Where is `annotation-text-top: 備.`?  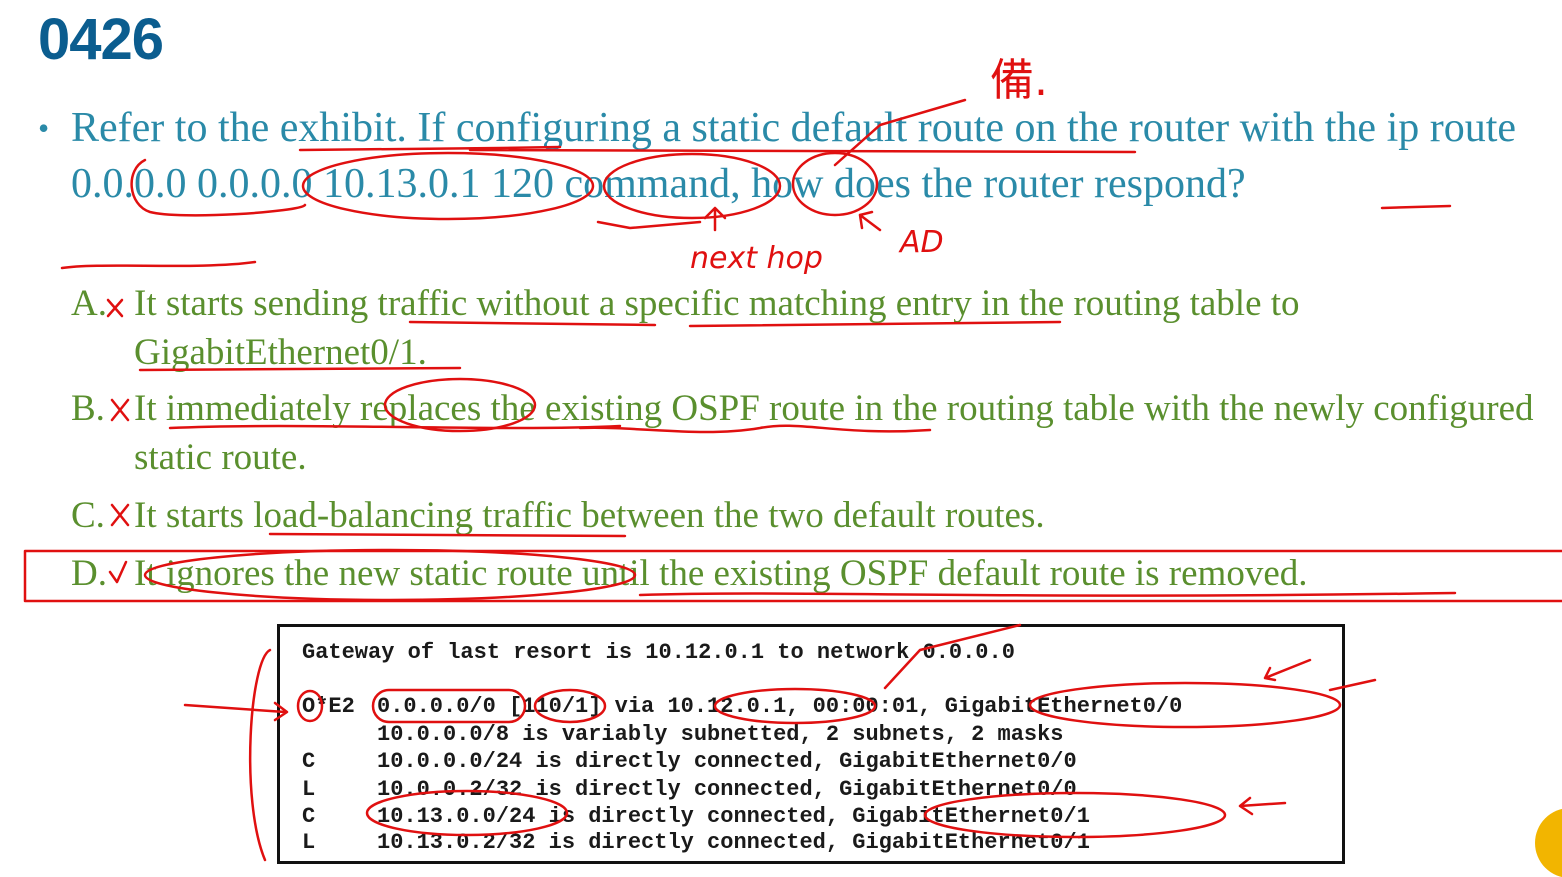 annotation-text-top: 備. is located at coordinates (1019, 80).